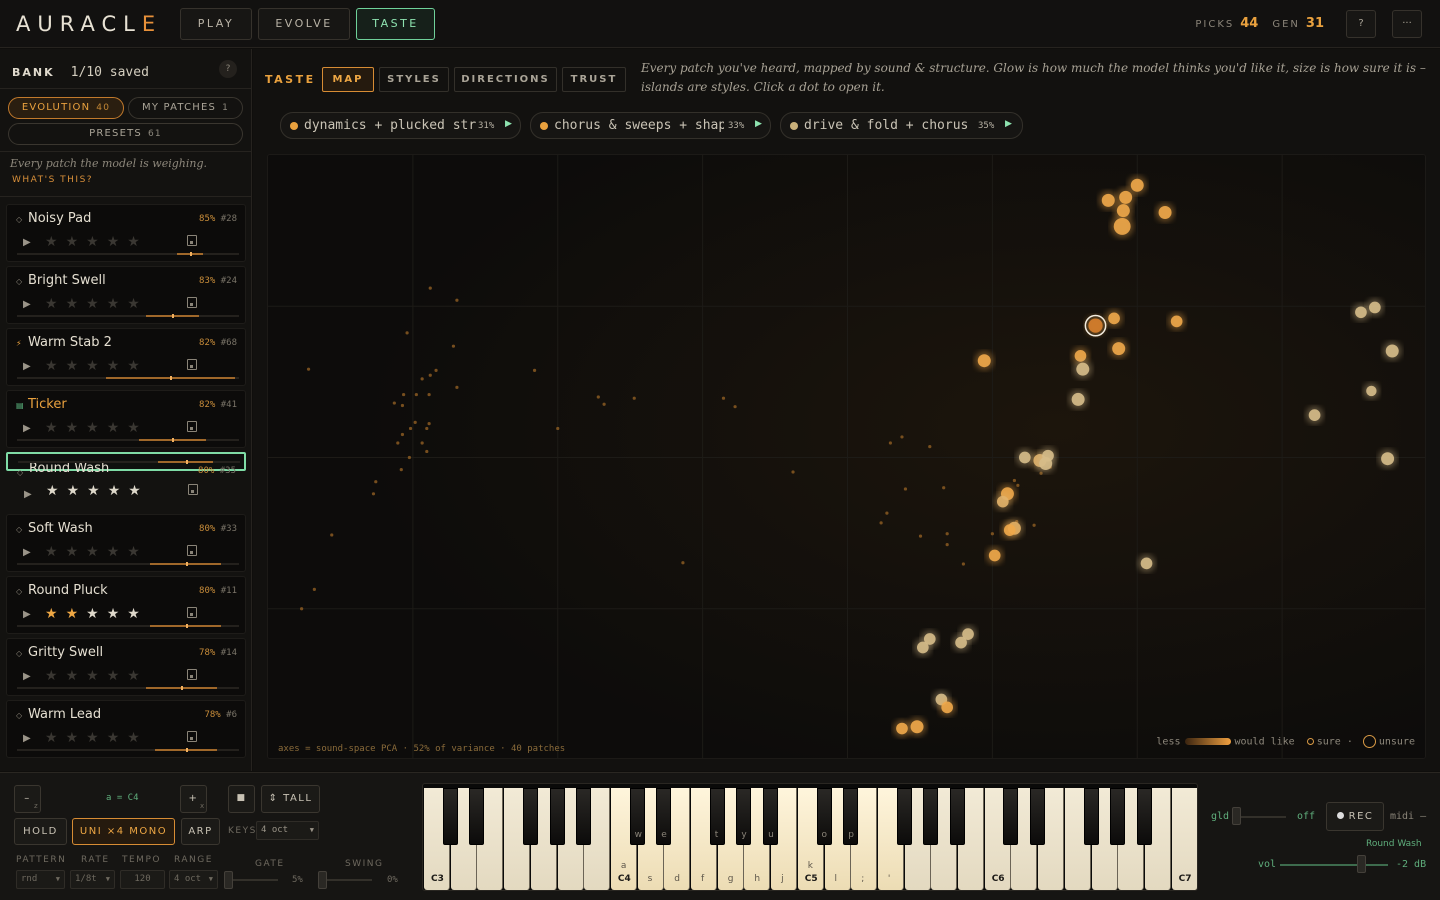  I want to click on patch-card: ◇ Warm Lead 78% #6 ▶ ★★★★★, so click(126, 729).